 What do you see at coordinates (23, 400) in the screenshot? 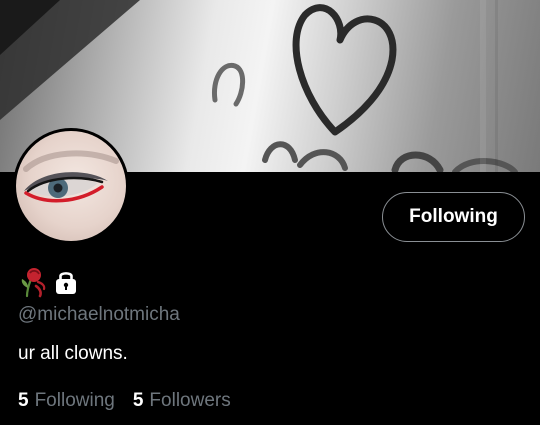
I see `following-count: 5` at bounding box center [23, 400].